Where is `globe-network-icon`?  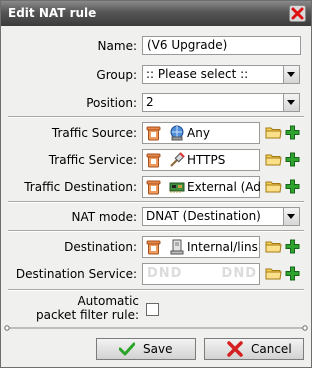
globe-network-icon is located at coordinates (177, 133).